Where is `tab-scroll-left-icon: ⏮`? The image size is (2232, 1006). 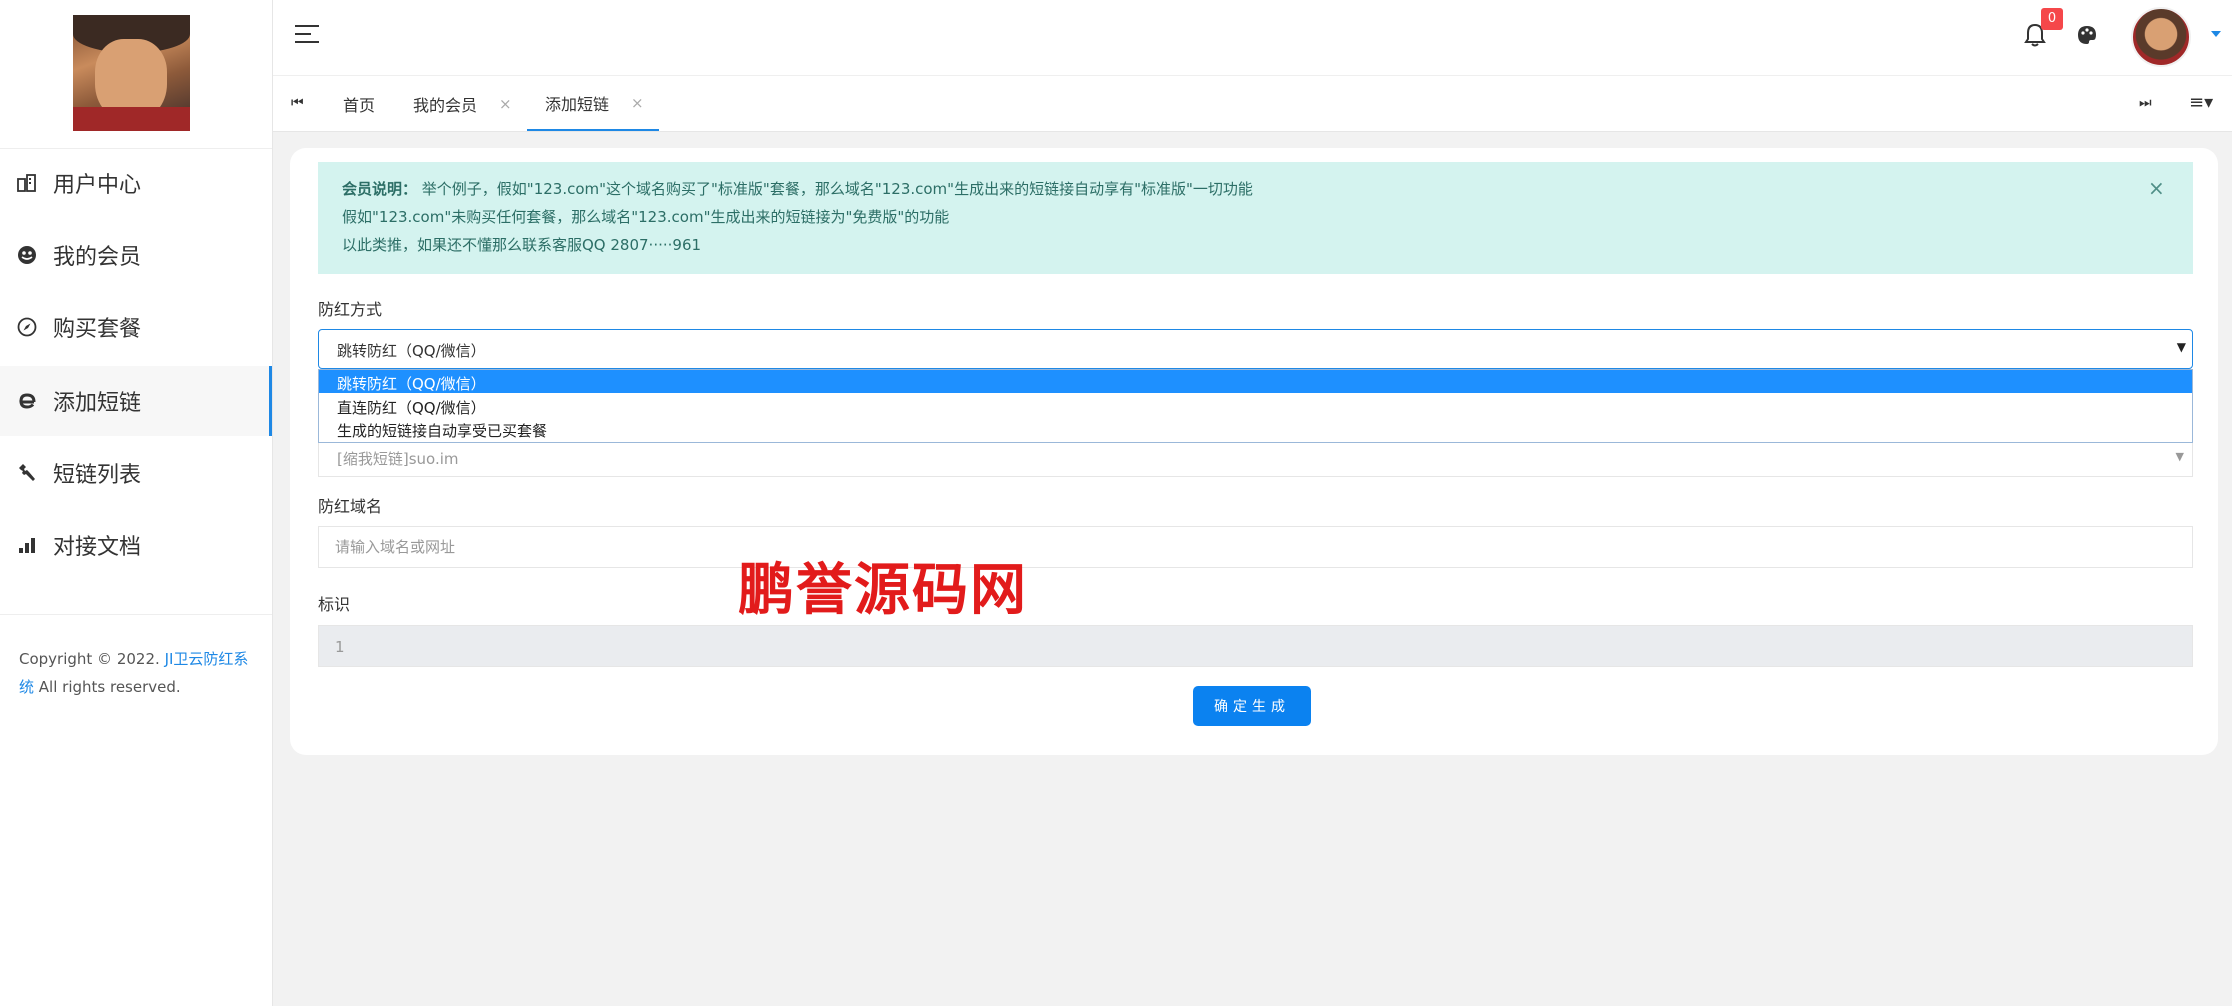
tab-scroll-left-icon: ⏮ is located at coordinates (297, 103).